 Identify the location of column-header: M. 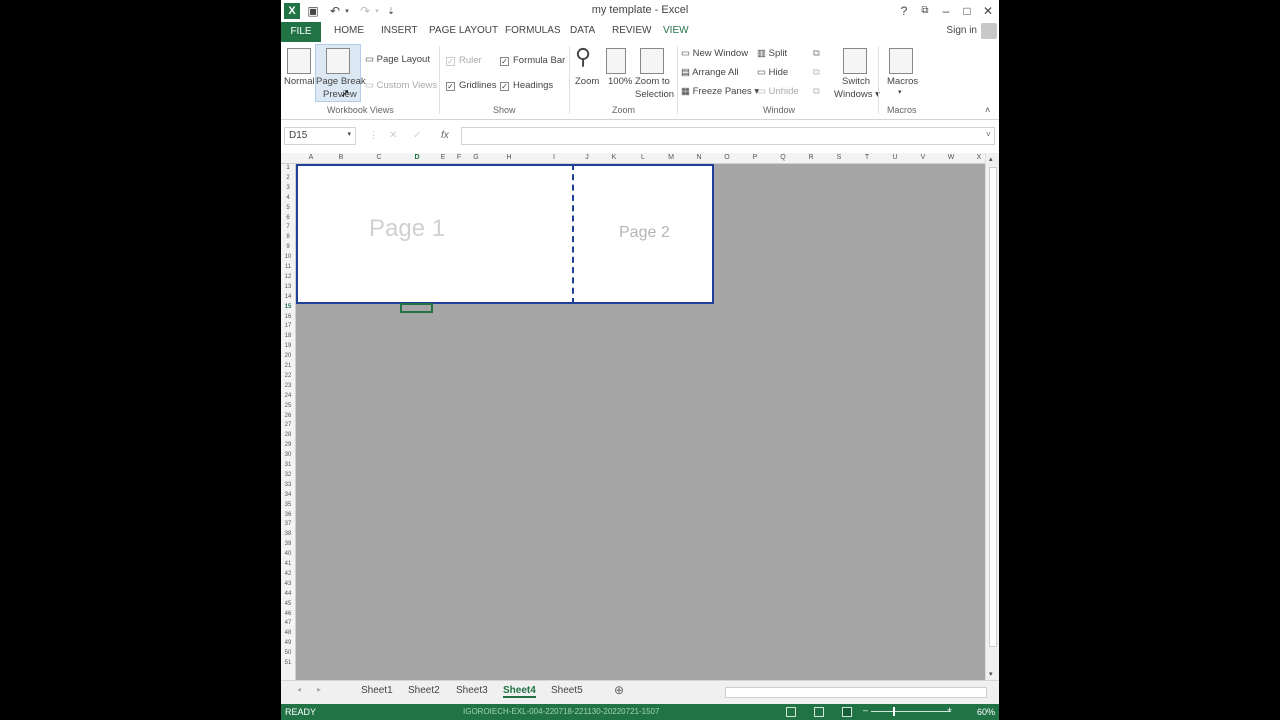
(671, 157).